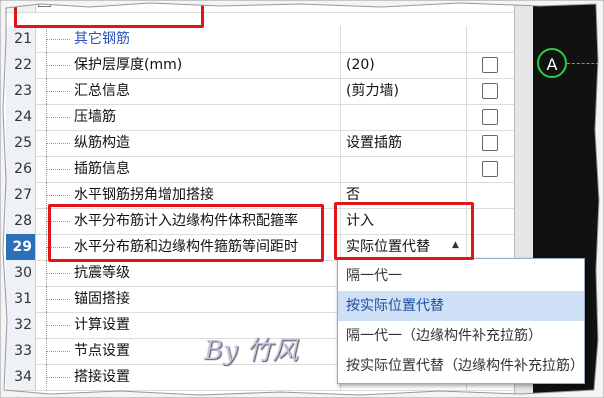 Image resolution: width=604 pixels, height=398 pixels. Describe the element at coordinates (552, 63) in the screenshot. I see `axis-marker: A` at that location.